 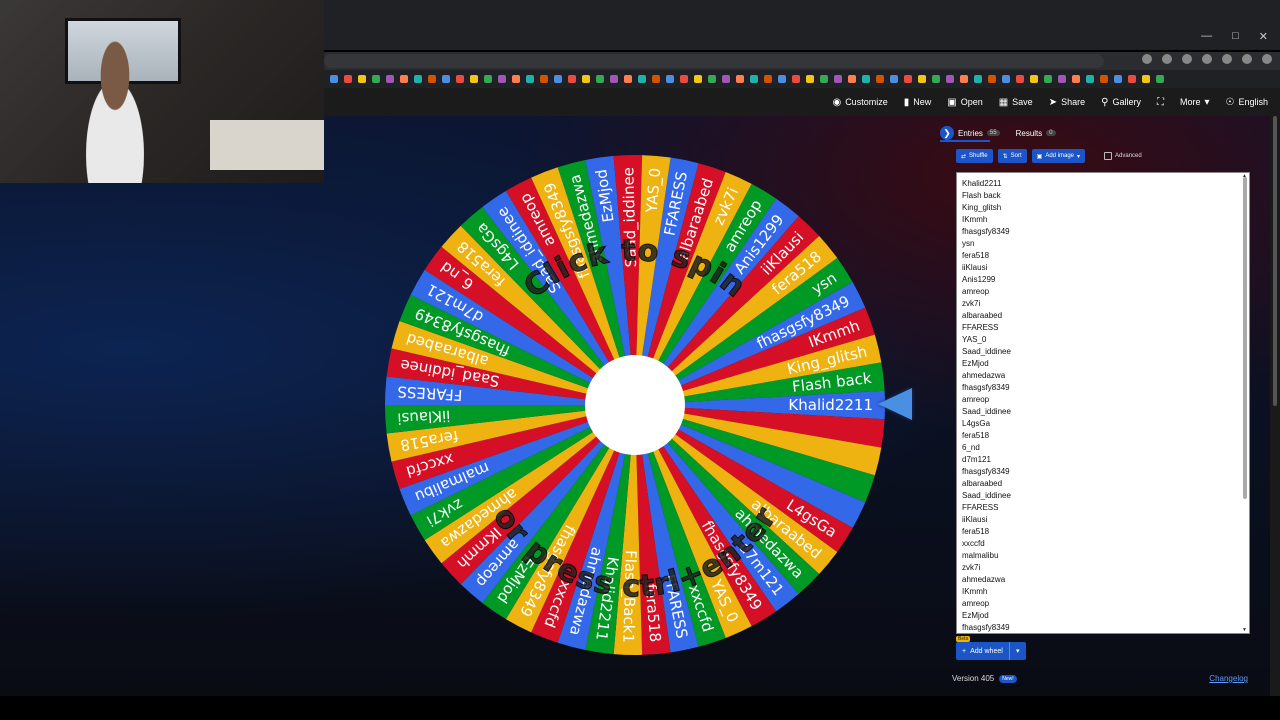 What do you see at coordinates (1105, 340) in the screenshot?
I see `entry-line: YAS_0` at bounding box center [1105, 340].